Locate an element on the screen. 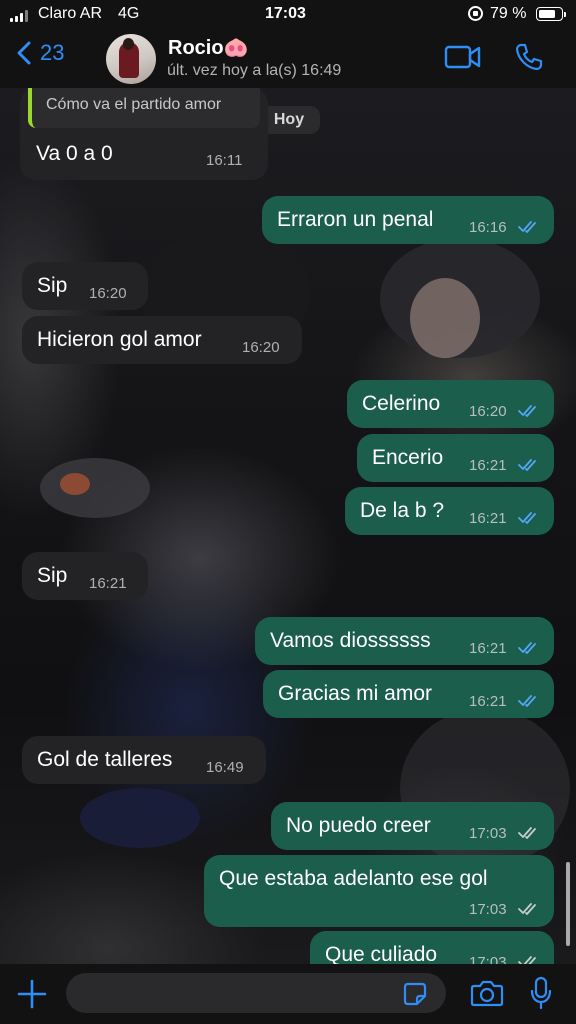 The width and height of the screenshot is (576, 1024). back-unread-count: 23 is located at coordinates (52, 52).